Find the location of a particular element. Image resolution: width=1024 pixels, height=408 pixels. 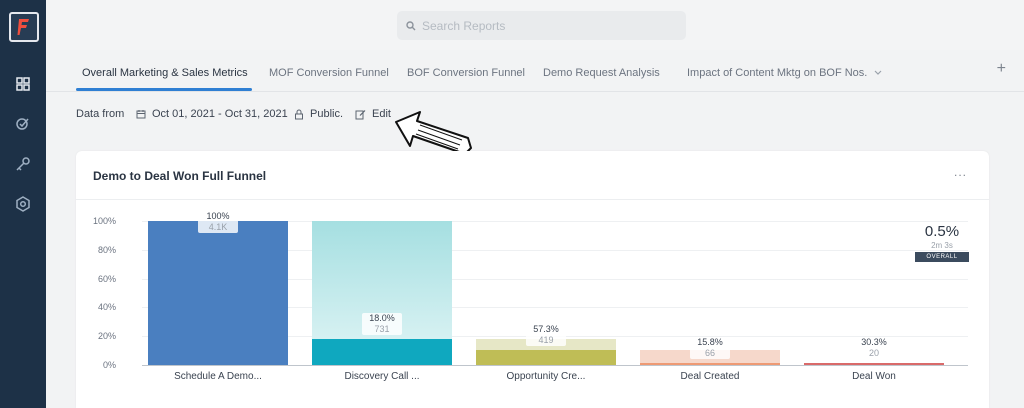

y-tick-label: 100% is located at coordinates (104, 221).